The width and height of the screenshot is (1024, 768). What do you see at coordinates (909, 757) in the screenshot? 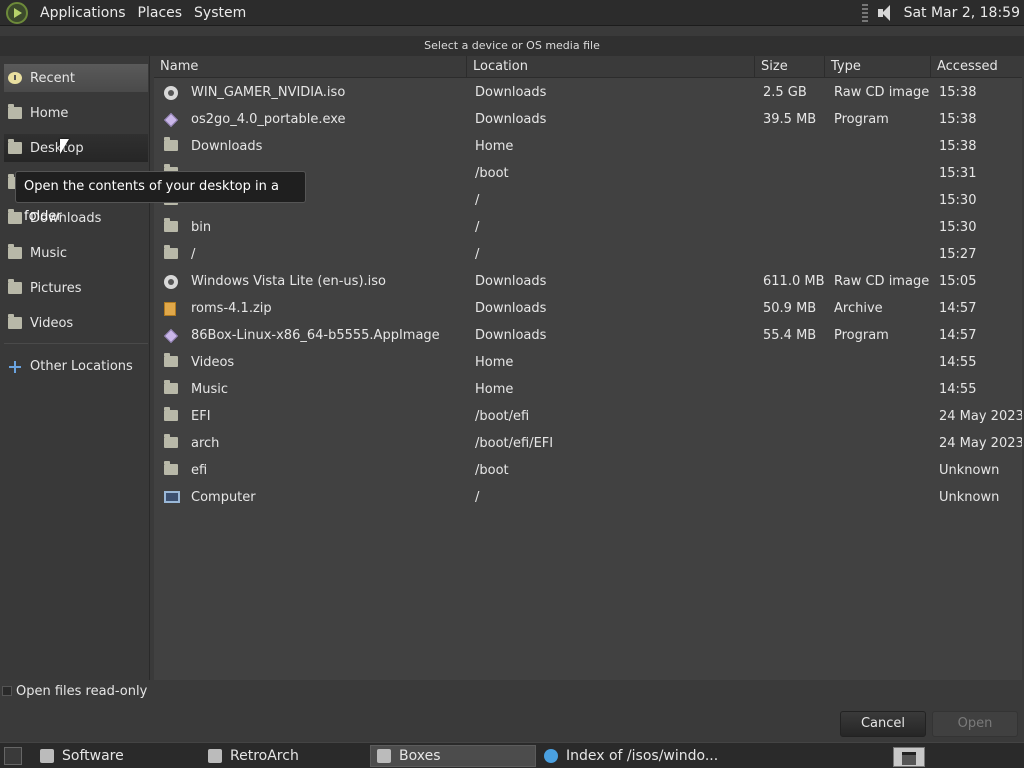
I see `workspace-switcher-icon` at bounding box center [909, 757].